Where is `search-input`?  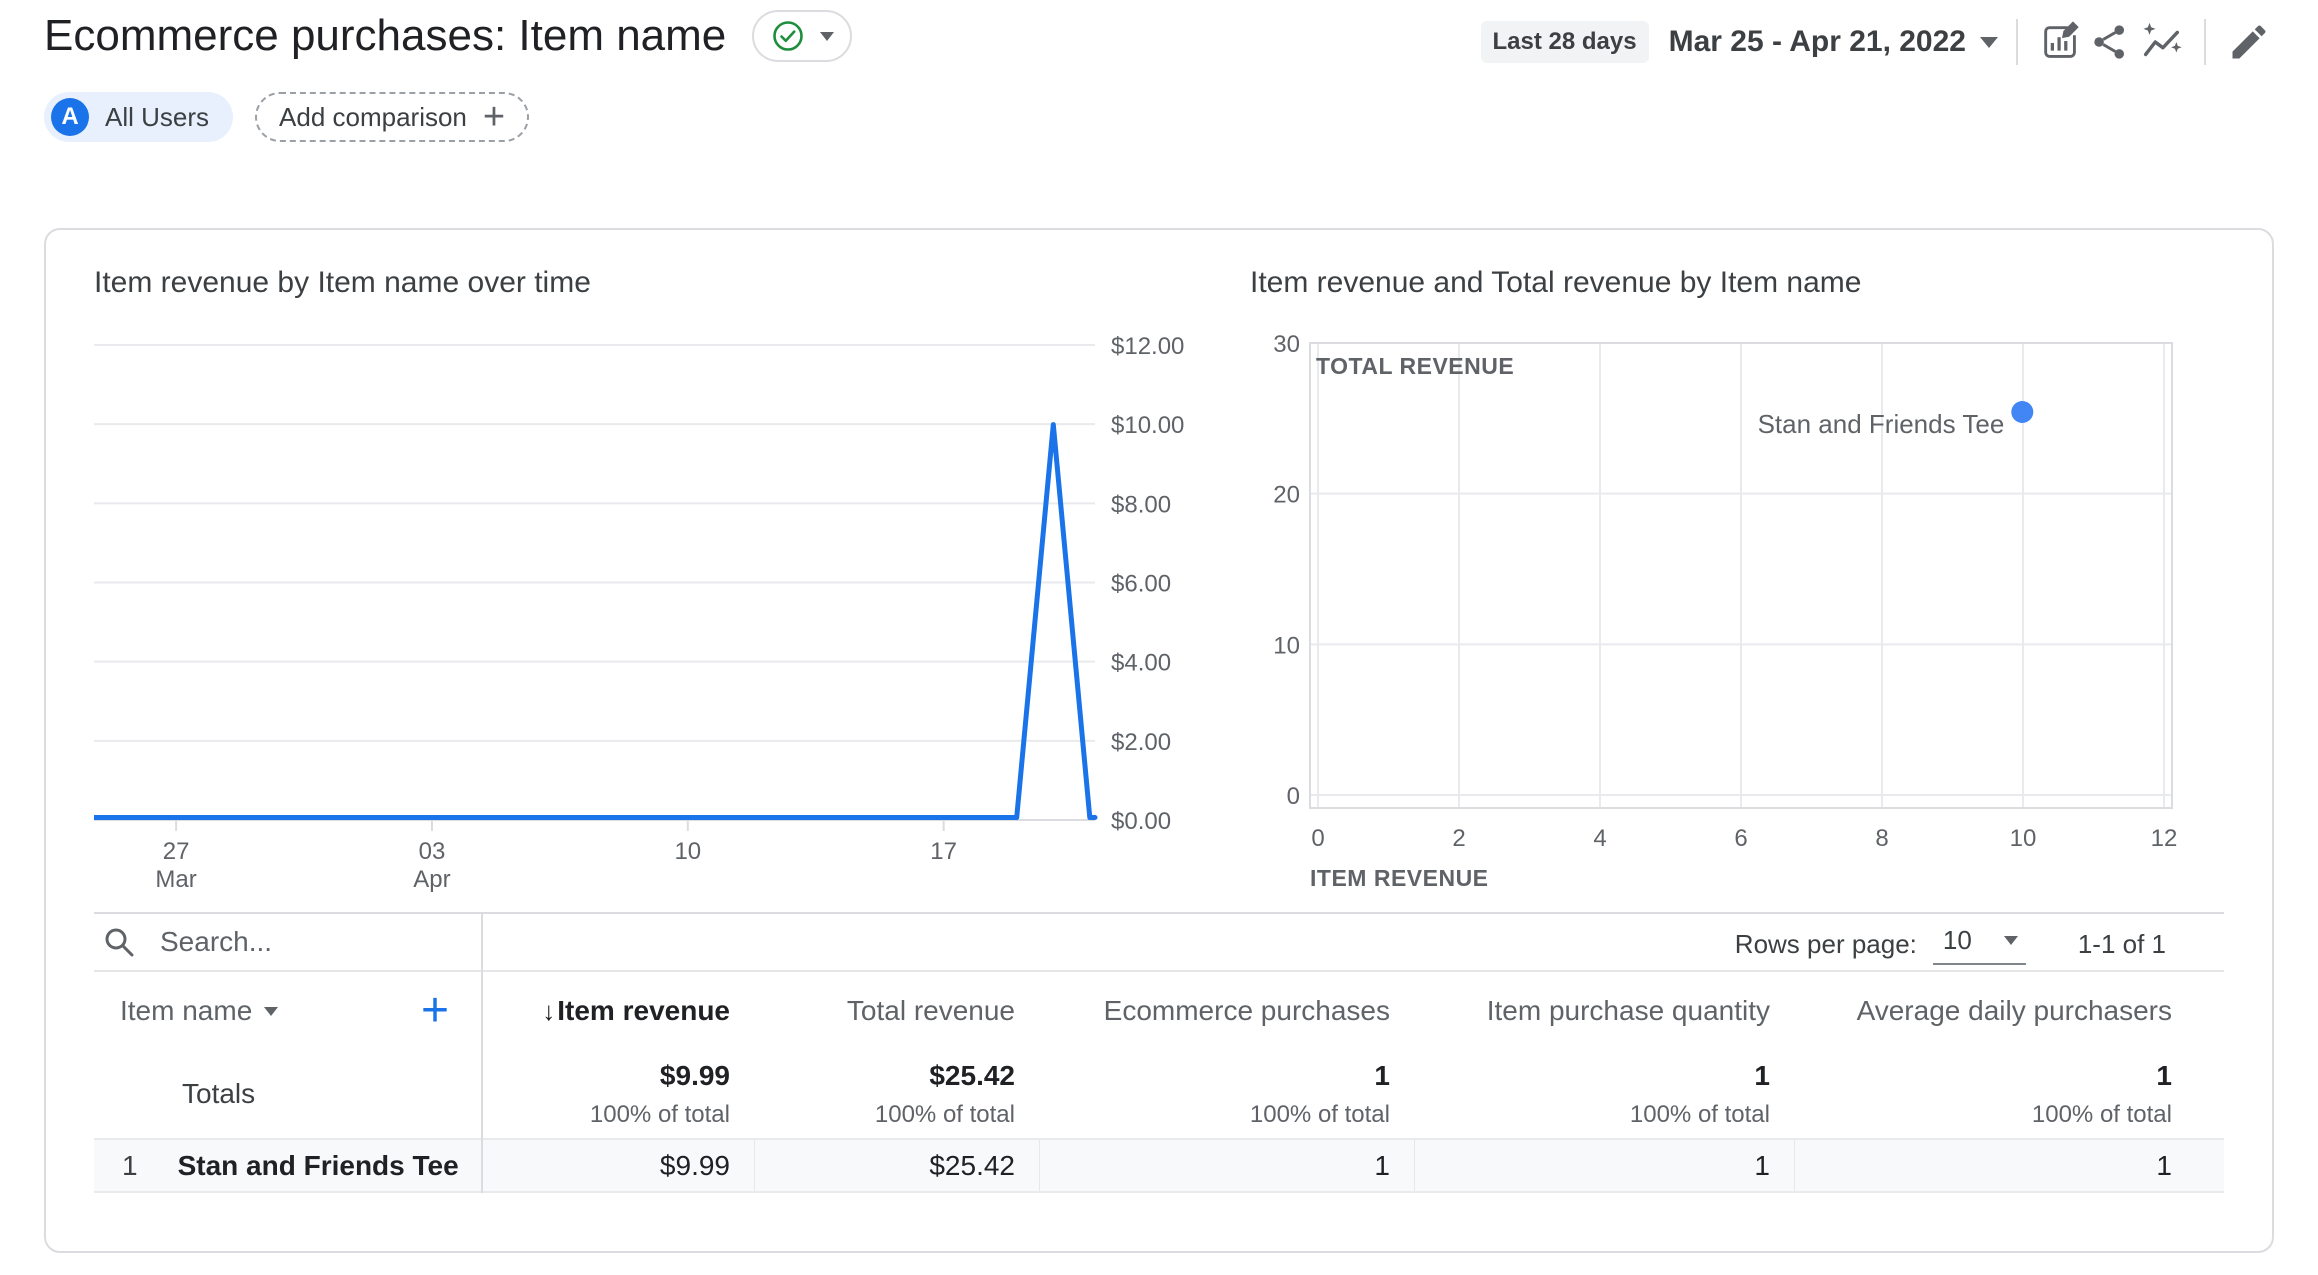 search-input is located at coordinates (420, 942).